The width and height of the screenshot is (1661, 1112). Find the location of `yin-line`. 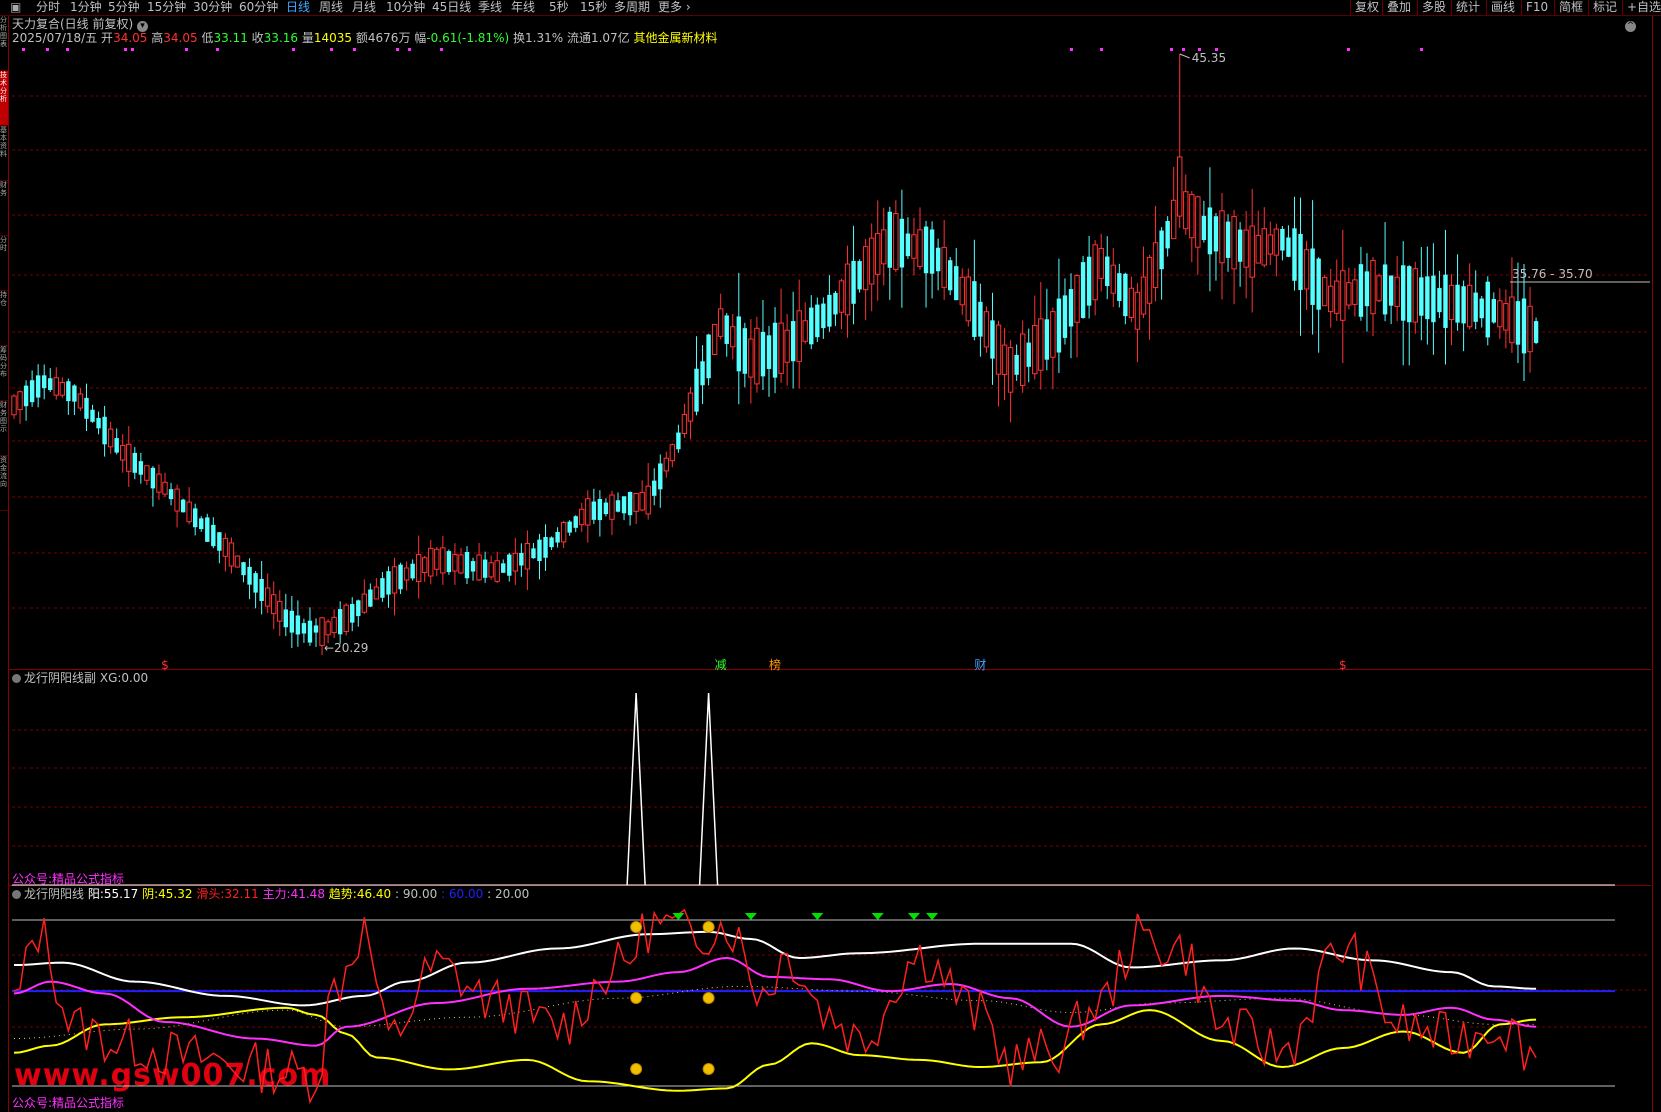

yin-line is located at coordinates (775, 1049).